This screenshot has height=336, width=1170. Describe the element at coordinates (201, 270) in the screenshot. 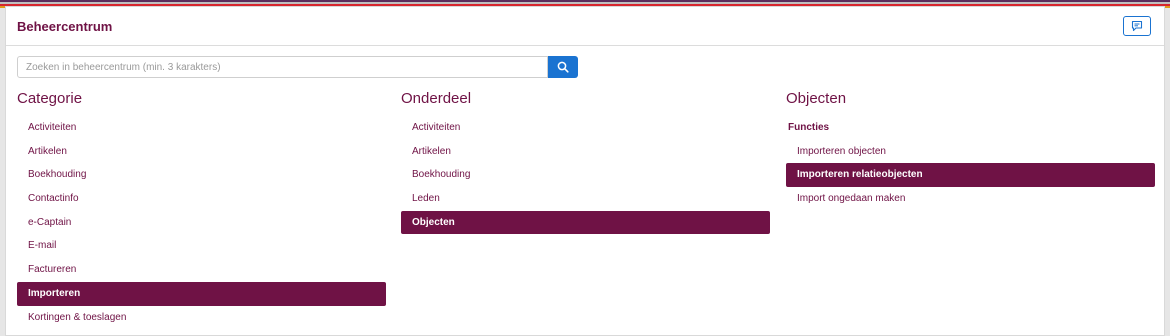

I see `categorie-item: Factureren` at that location.